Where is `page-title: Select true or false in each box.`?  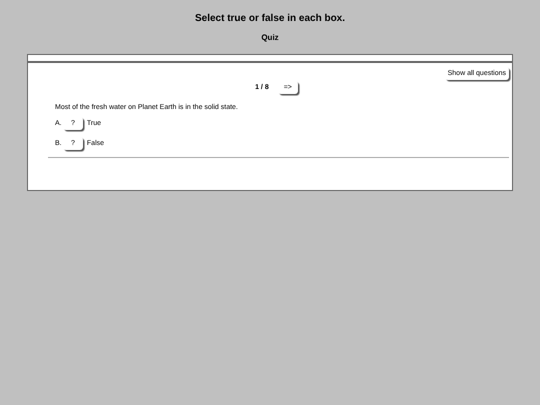 page-title: Select true or false in each box. is located at coordinates (270, 19).